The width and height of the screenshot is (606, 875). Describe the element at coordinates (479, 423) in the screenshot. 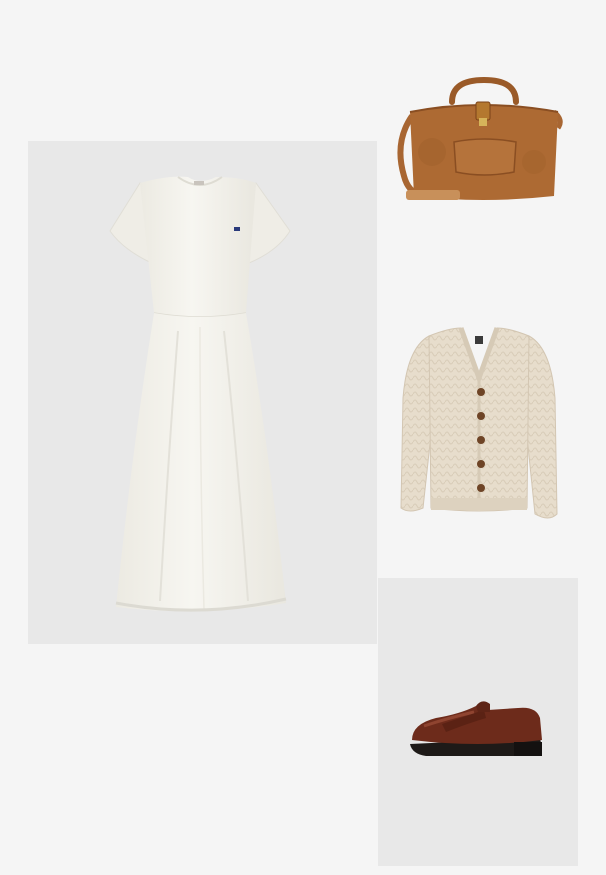

I see `cardigan-image` at that location.